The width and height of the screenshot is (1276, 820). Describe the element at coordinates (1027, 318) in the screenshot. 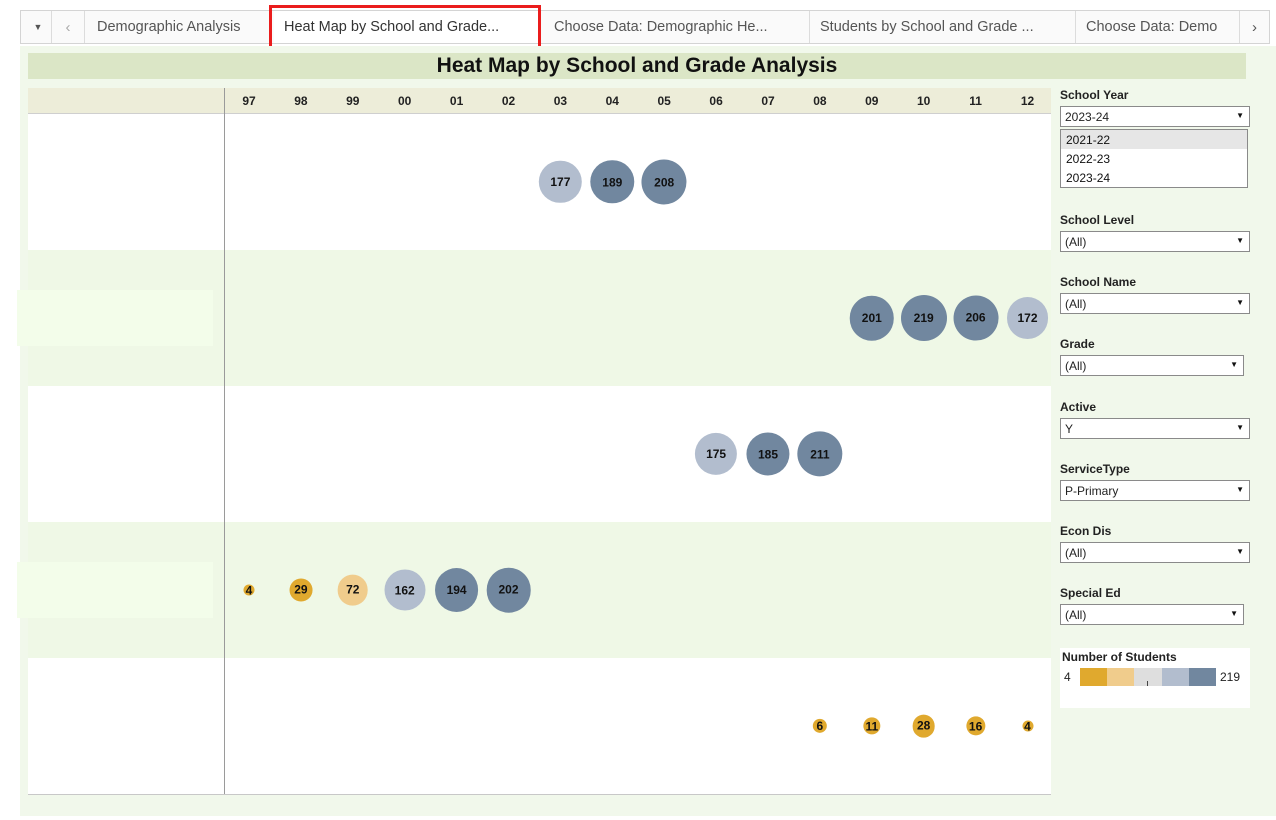

I see `heat-map-cell: 172` at that location.